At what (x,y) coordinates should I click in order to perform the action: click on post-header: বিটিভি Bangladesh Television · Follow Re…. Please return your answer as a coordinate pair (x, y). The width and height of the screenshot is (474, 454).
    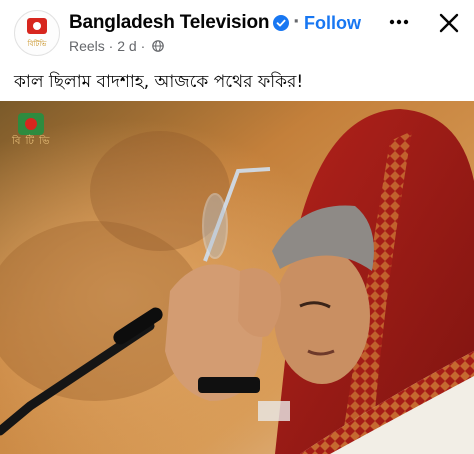
    Looking at the image, I should click on (237, 31).